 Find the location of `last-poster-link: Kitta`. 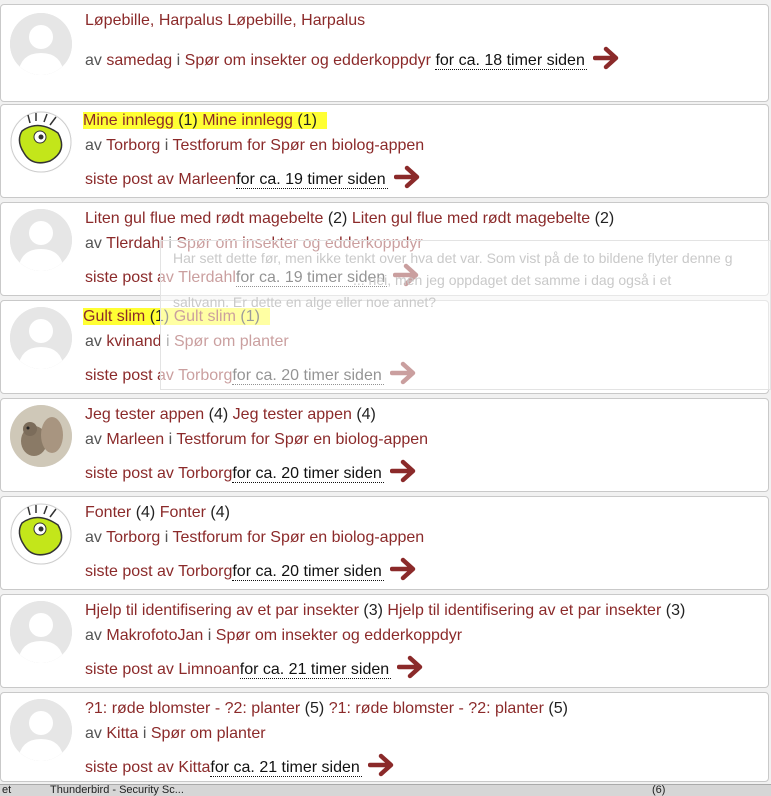

last-poster-link: Kitta is located at coordinates (194, 767).